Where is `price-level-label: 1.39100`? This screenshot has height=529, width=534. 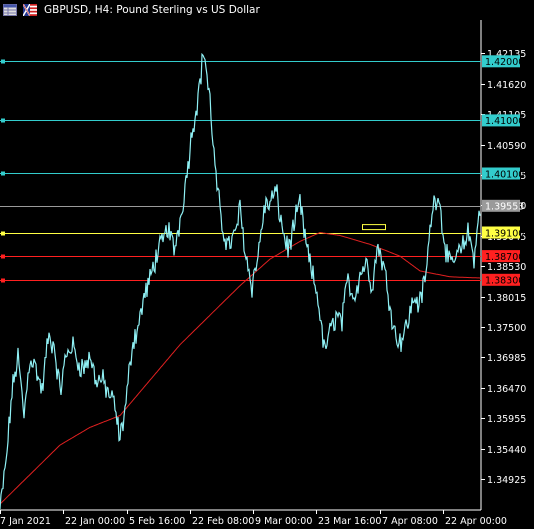 price-level-label: 1.39100 is located at coordinates (504, 233).